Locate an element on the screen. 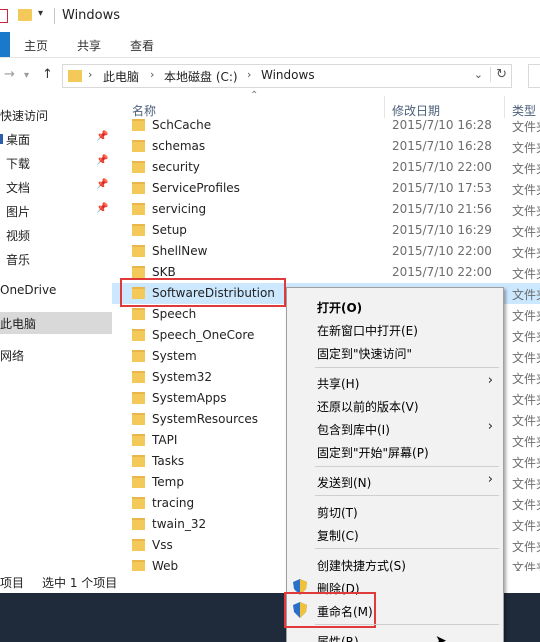 The height and width of the screenshot is (642, 540). customize-toolbar-chevron-icon: ▾ is located at coordinates (40, 13).